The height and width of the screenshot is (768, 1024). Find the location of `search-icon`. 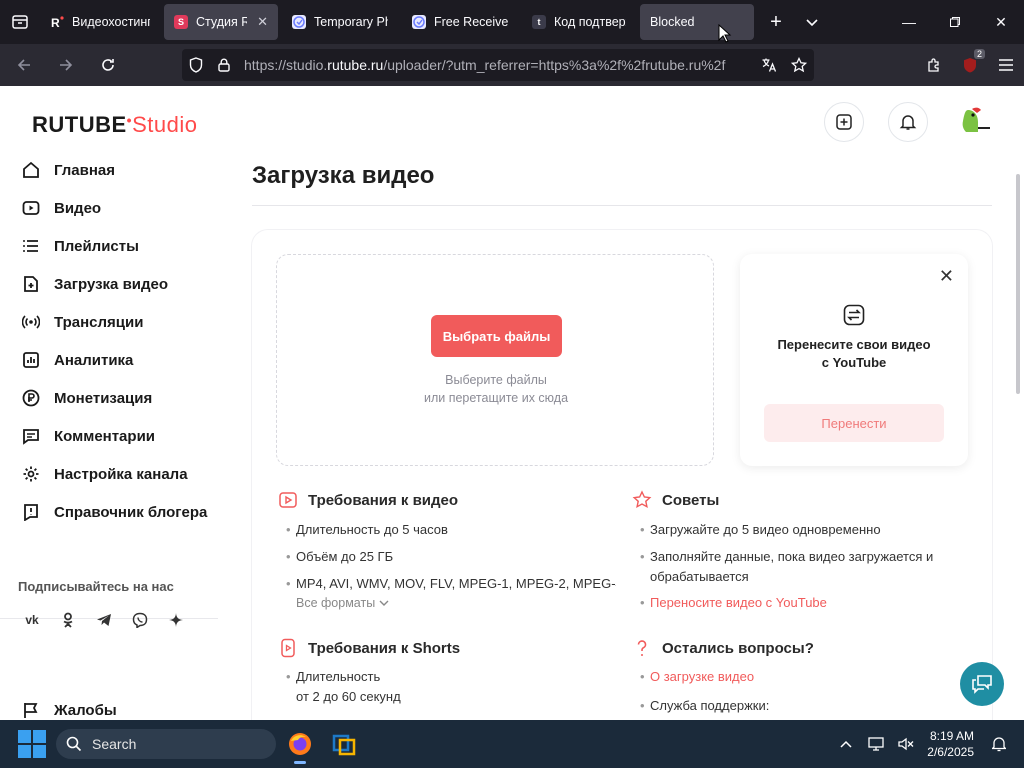

search-icon is located at coordinates (74, 744).